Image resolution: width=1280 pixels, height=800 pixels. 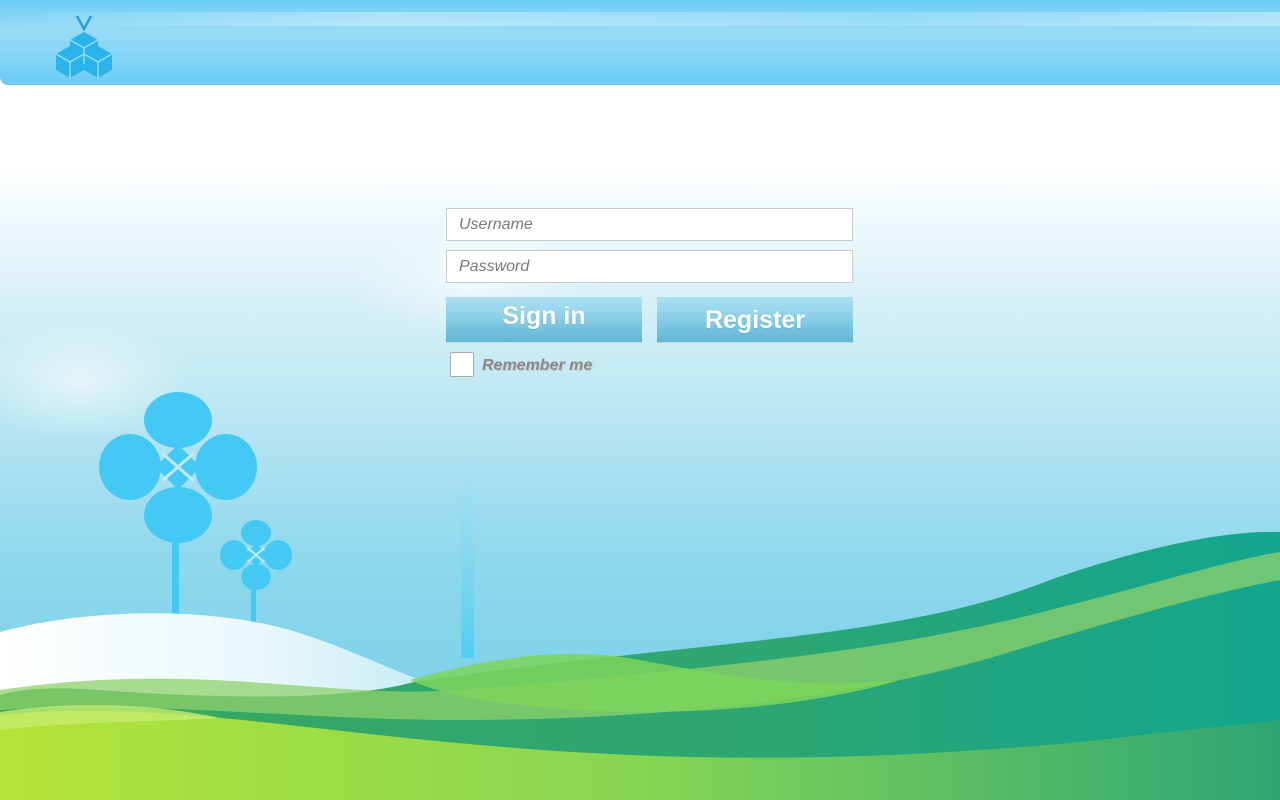 I want to click on faint-stem, so click(x=467, y=529).